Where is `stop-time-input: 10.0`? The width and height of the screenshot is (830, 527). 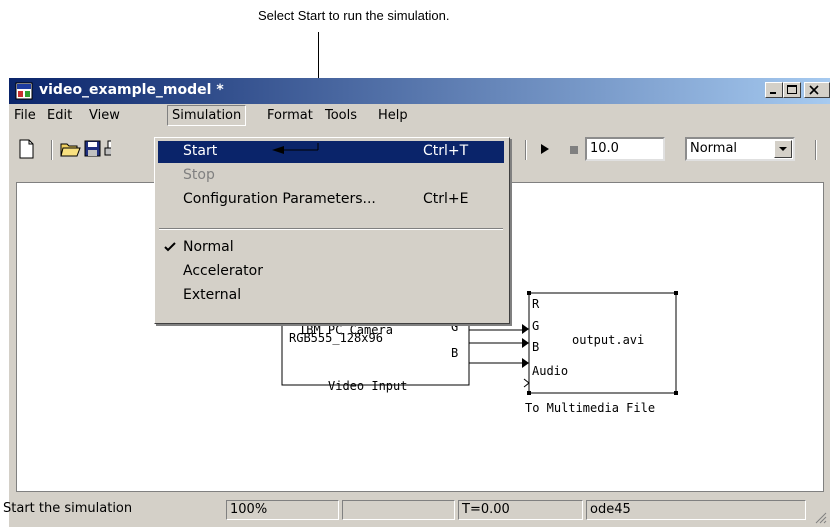 stop-time-input: 10.0 is located at coordinates (625, 149).